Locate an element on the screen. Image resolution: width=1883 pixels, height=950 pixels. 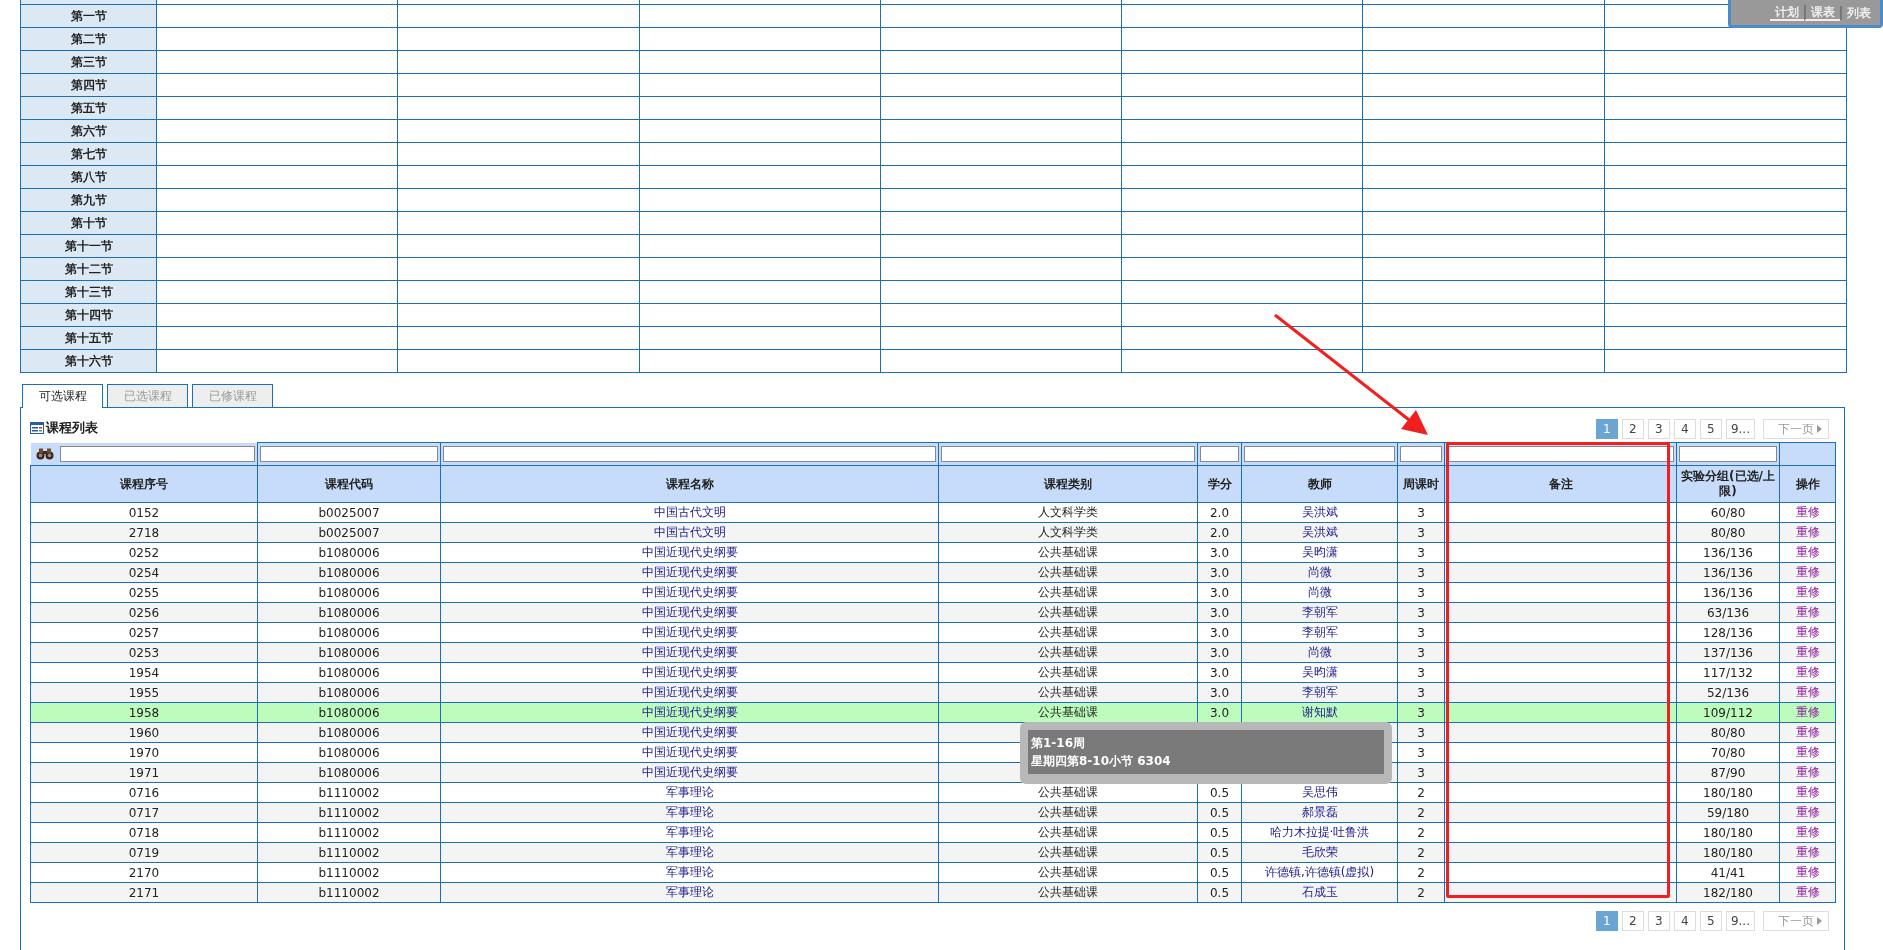
binoculars-icon is located at coordinates (44, 453).